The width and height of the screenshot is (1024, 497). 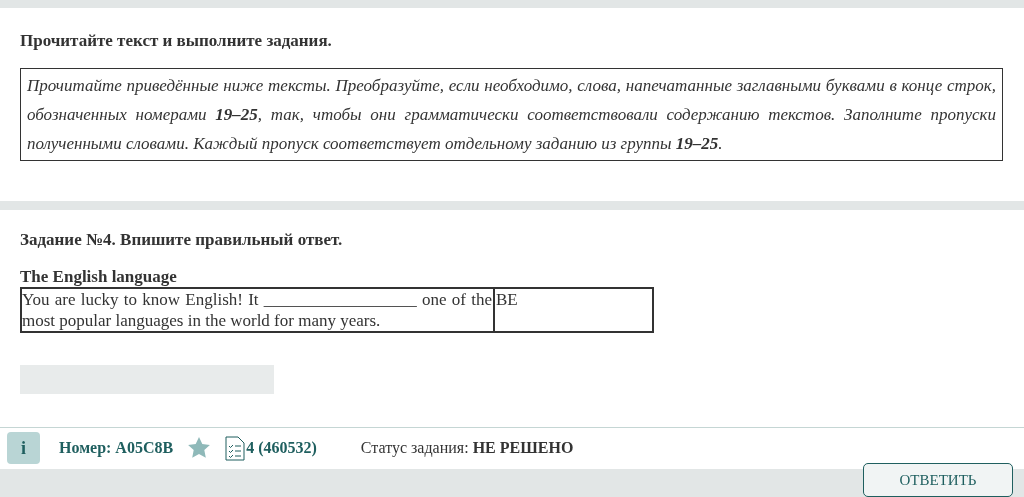 I want to click on task-number: Номер: A05C8B, so click(x=116, y=448).